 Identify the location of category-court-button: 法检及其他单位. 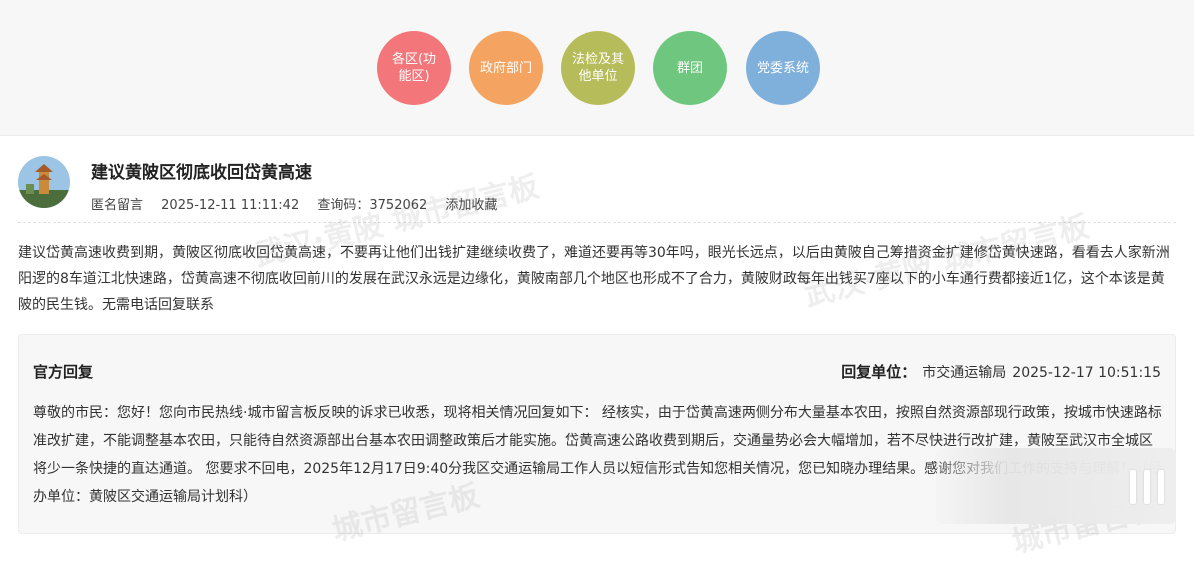
(598, 68).